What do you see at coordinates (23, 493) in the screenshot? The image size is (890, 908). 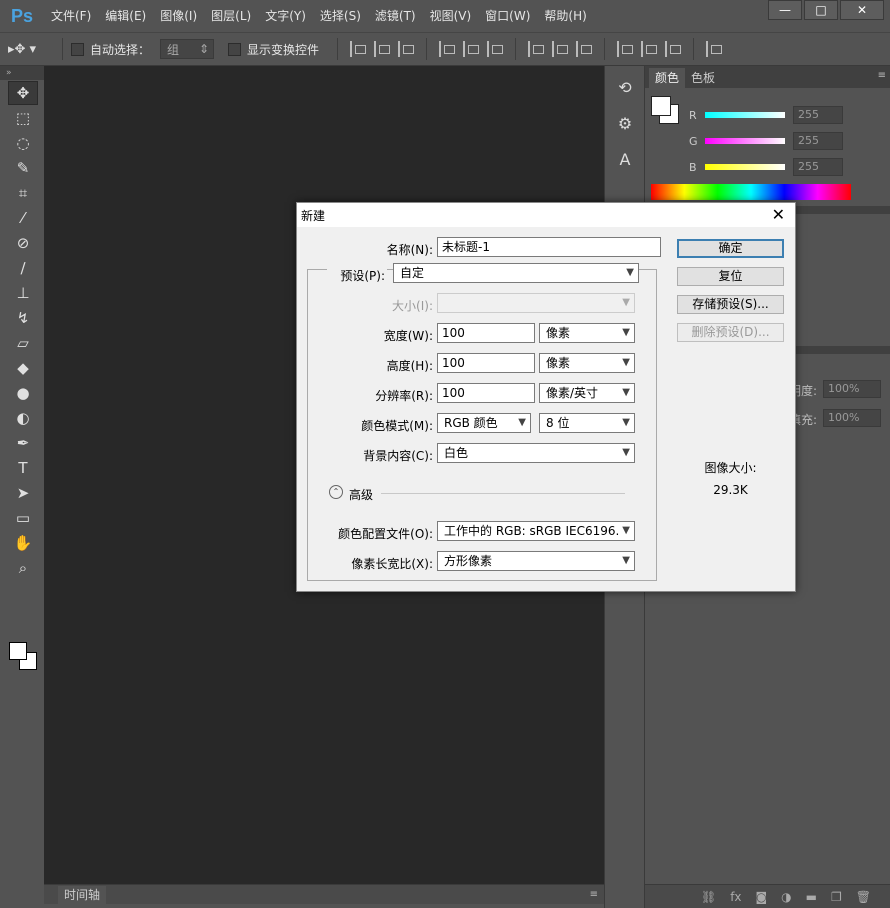 I see `path-selection-tool-icon: ➤` at bounding box center [23, 493].